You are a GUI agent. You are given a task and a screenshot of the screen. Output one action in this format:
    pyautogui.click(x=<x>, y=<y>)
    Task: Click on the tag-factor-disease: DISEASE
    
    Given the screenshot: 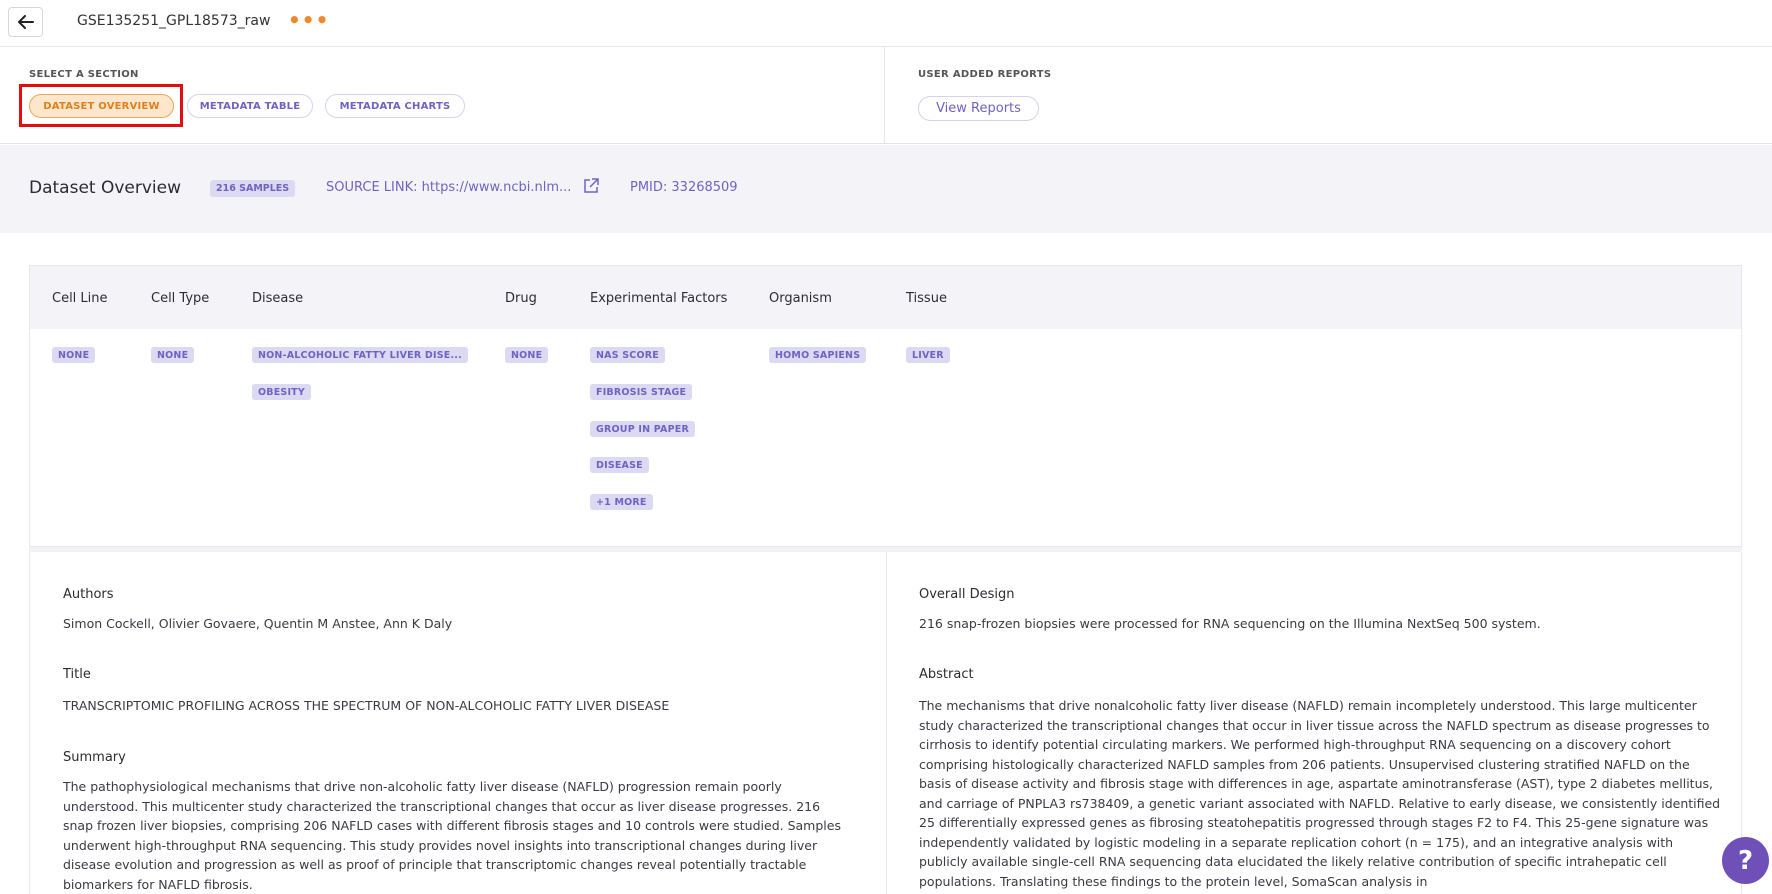 What is the action you would take?
    pyautogui.click(x=619, y=465)
    